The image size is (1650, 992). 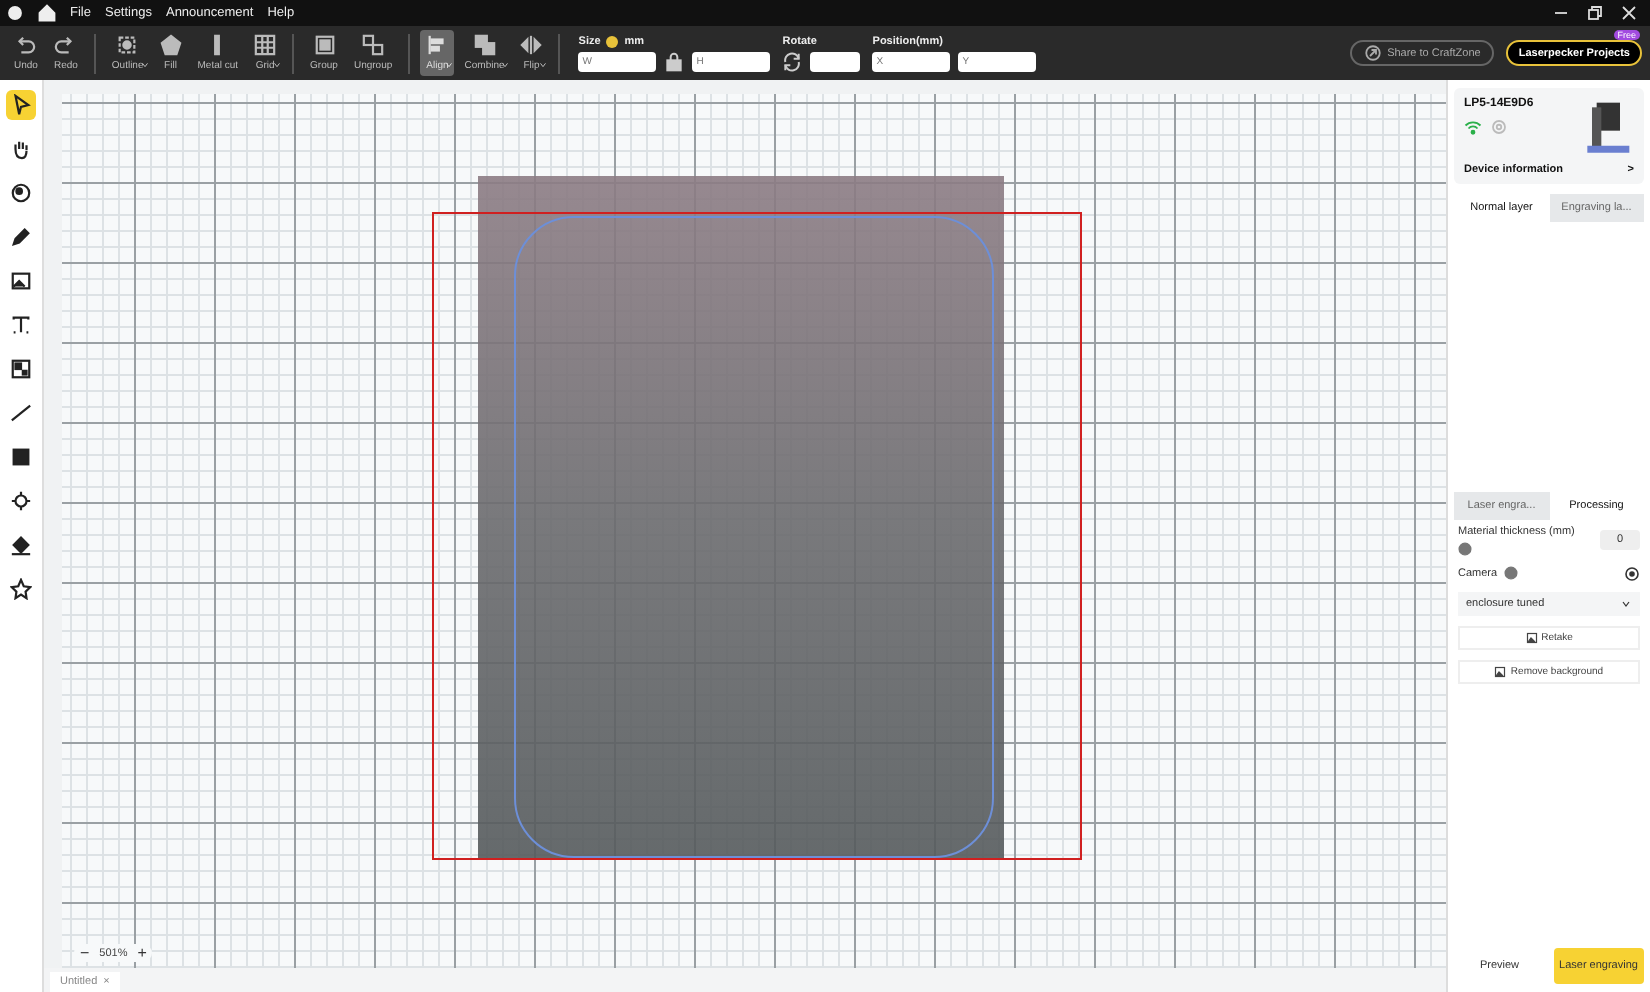 I want to click on select-icon, so click(x=21, y=105).